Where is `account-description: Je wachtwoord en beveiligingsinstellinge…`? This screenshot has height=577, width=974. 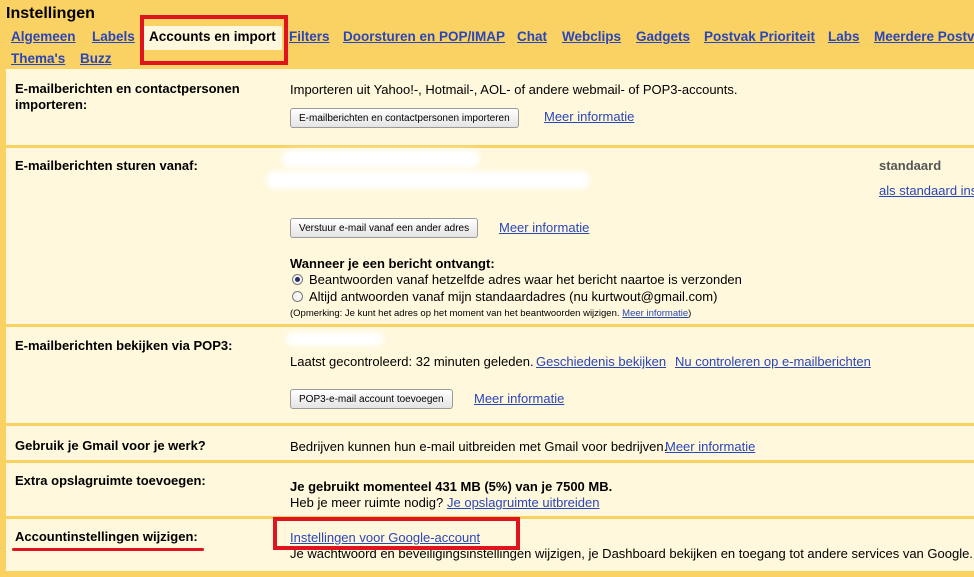
account-description: Je wachtwoord en beveiligingsinstellinge… is located at coordinates (631, 553).